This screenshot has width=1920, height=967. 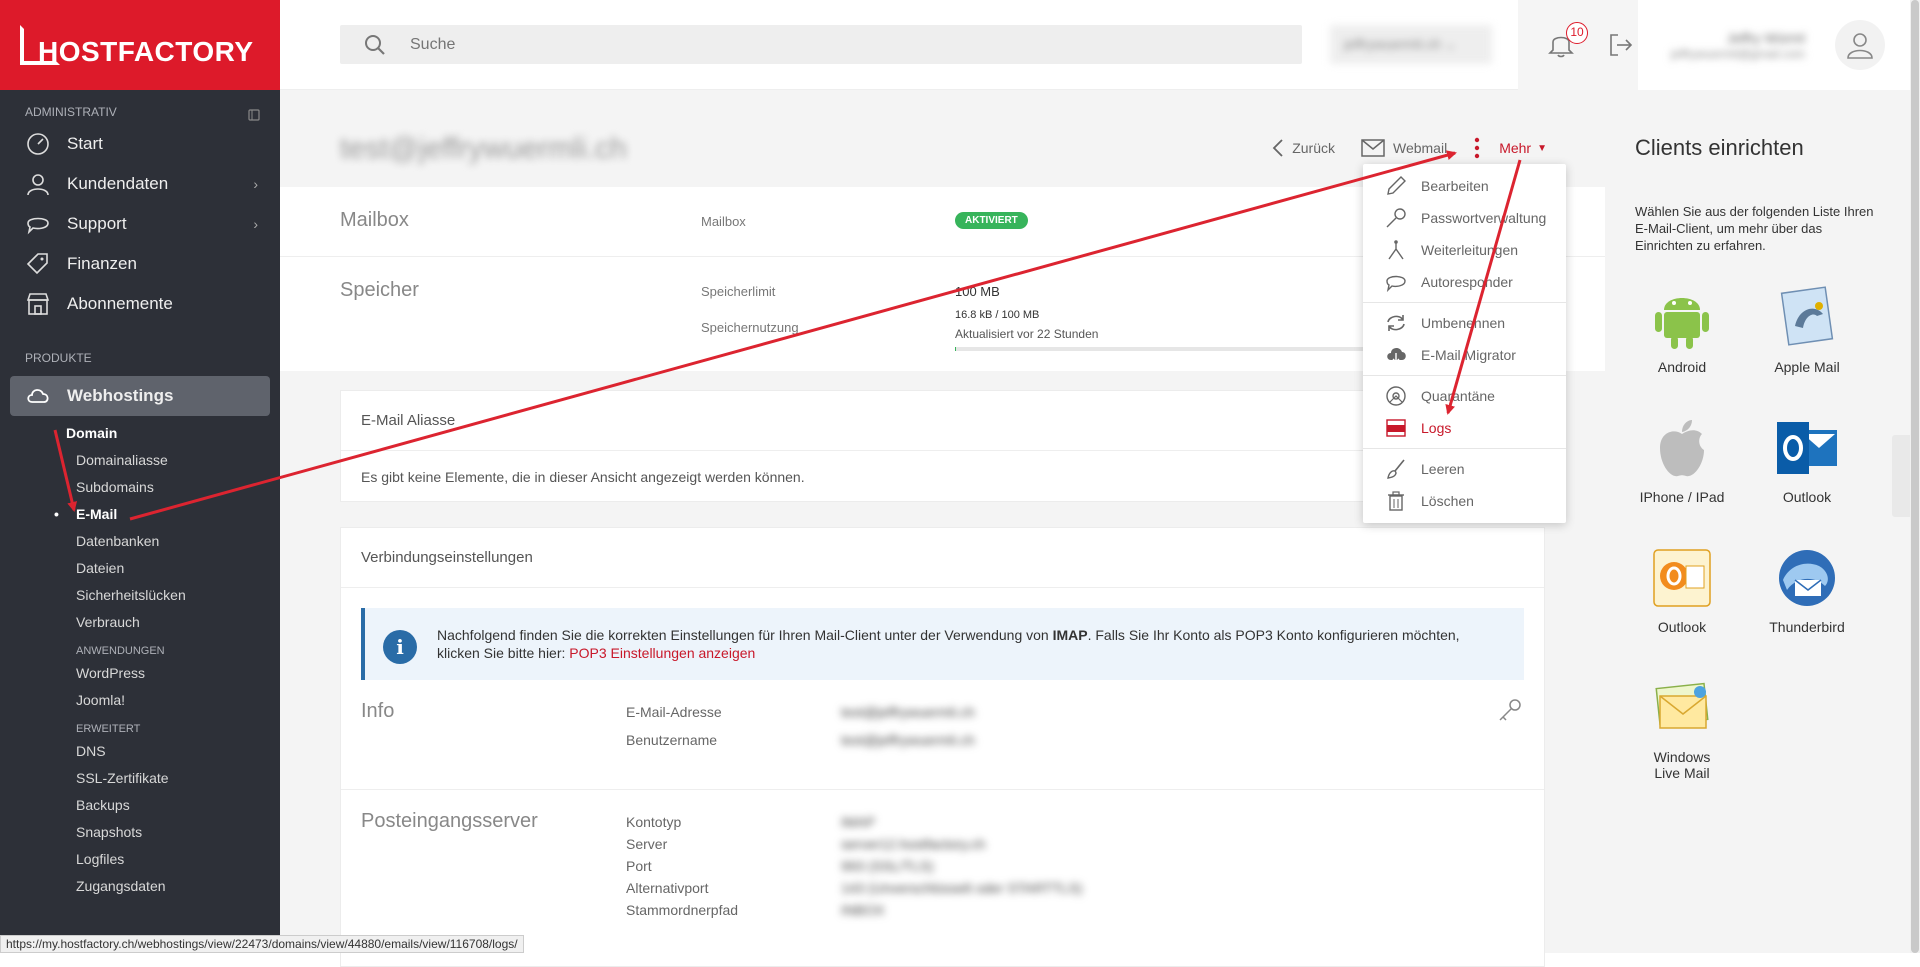 I want to click on section-admin: ADMINISTRATIV, so click(x=71, y=112).